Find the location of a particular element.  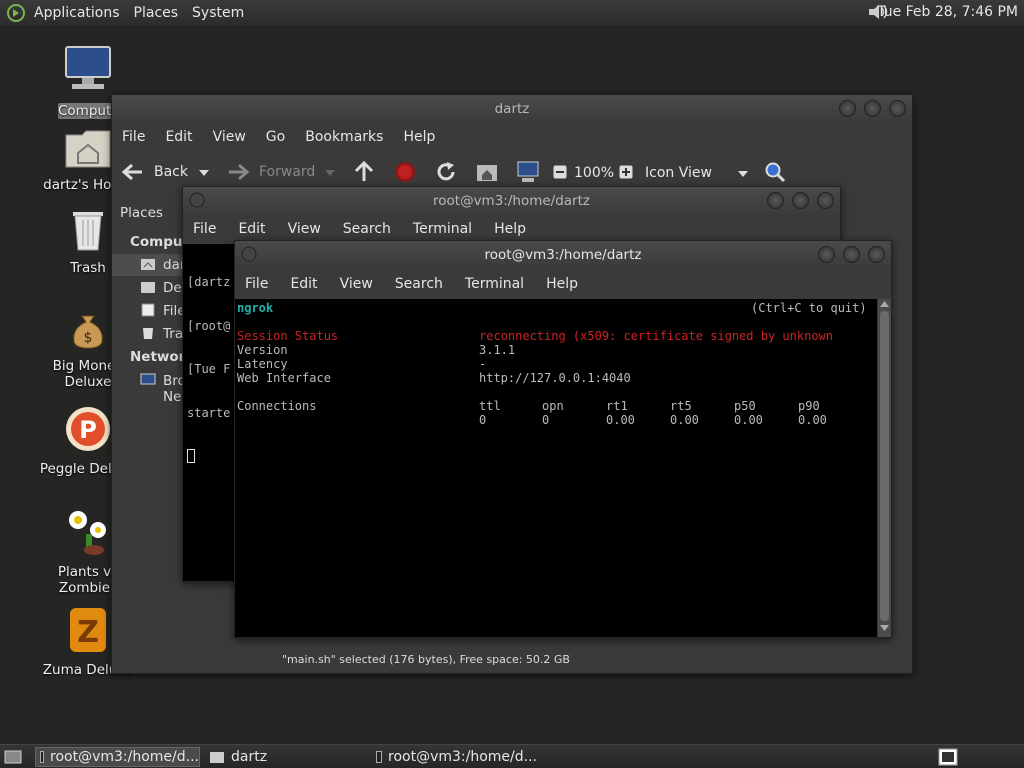

search-icon is located at coordinates (775, 172).